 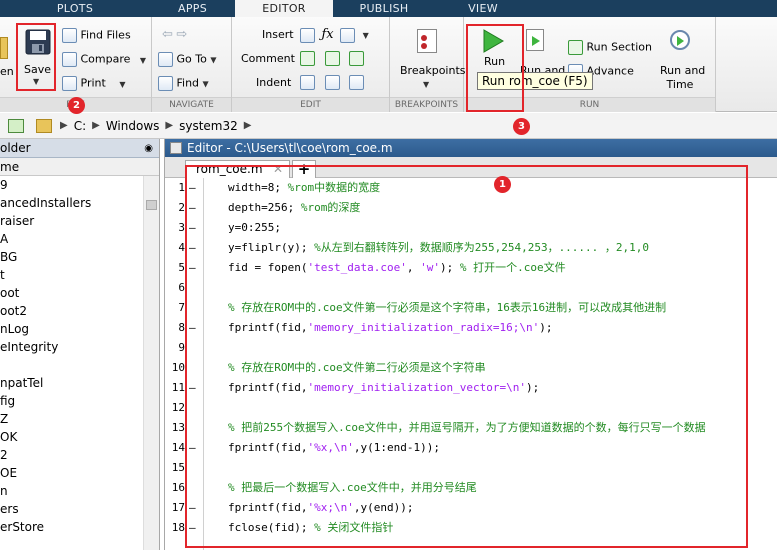 I want to click on list-item: npatTel, so click(x=79, y=383).